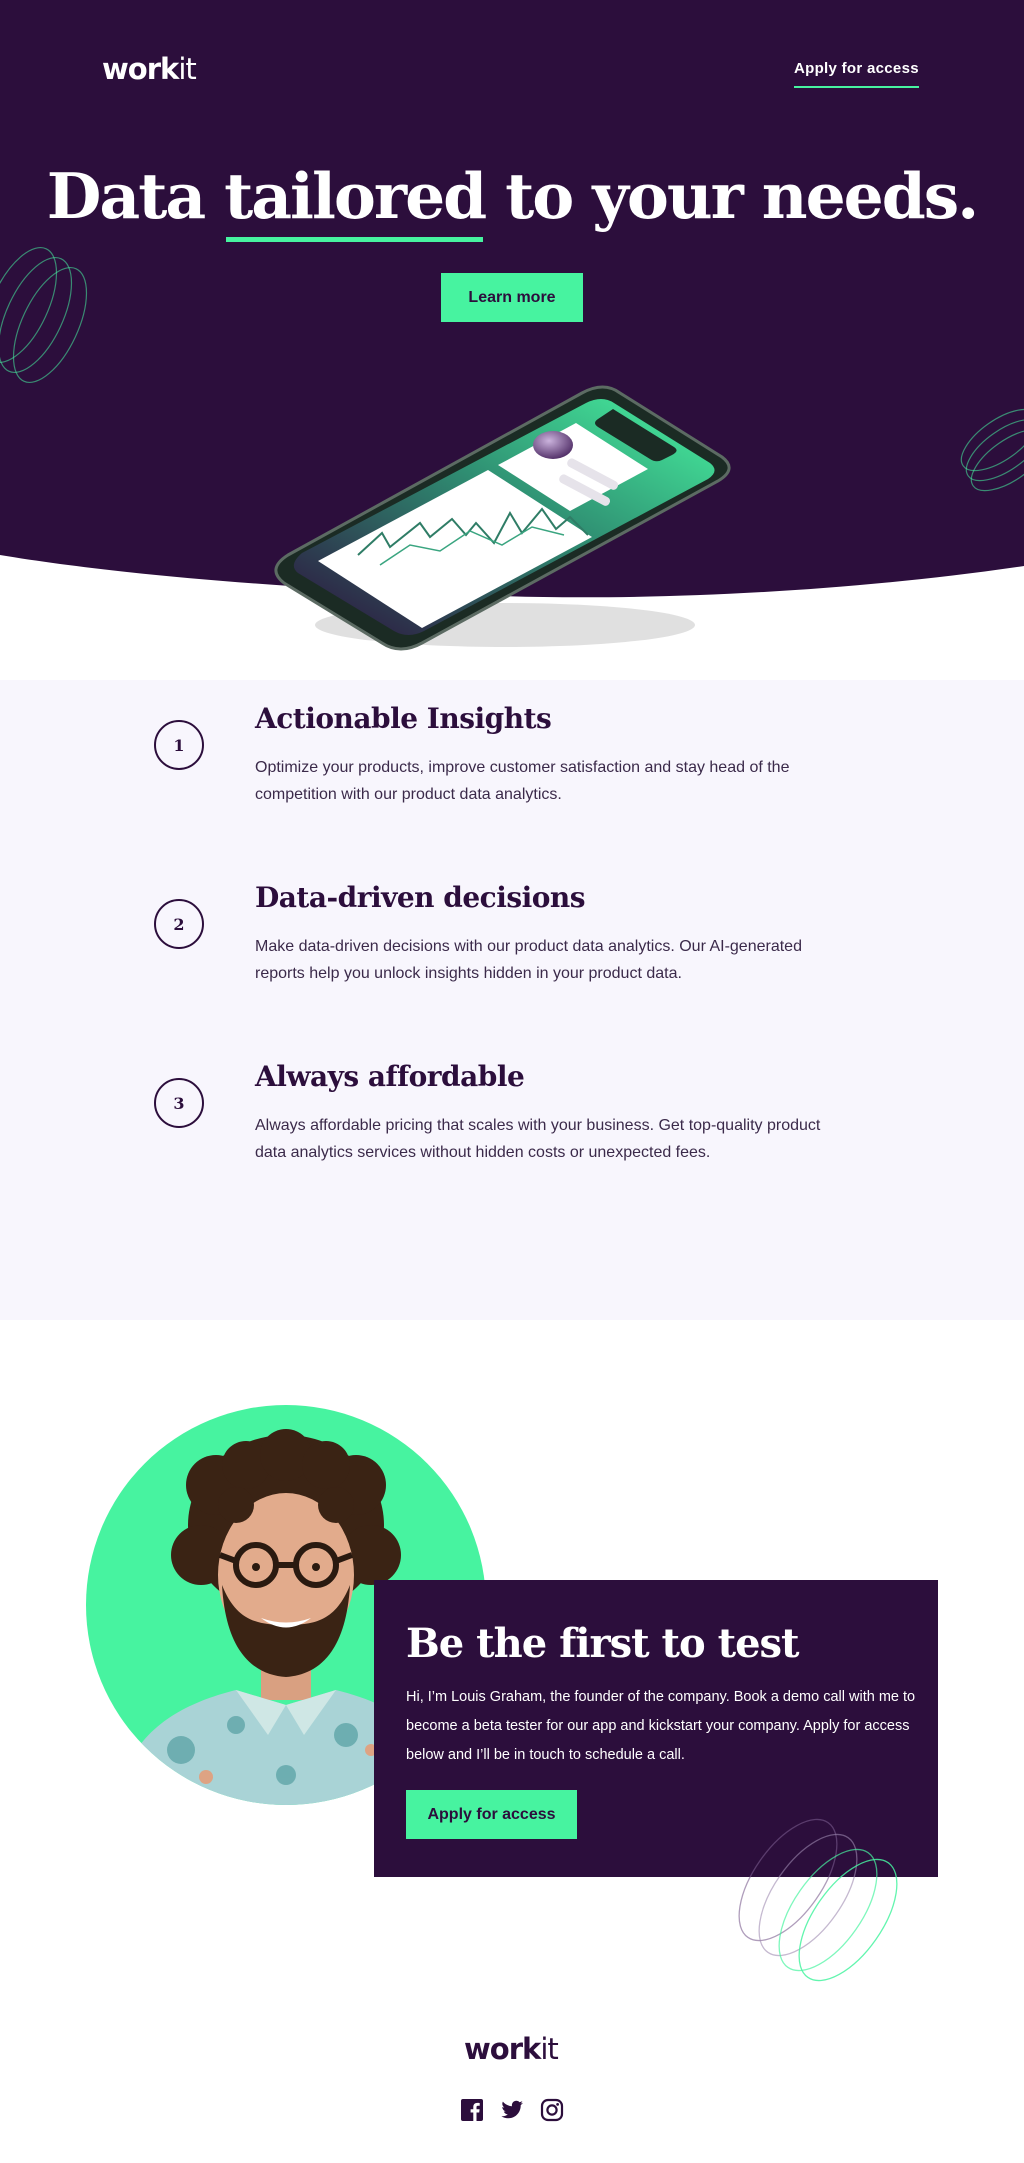  I want to click on apply-for-access-button: Apply for access, so click(491, 1814).